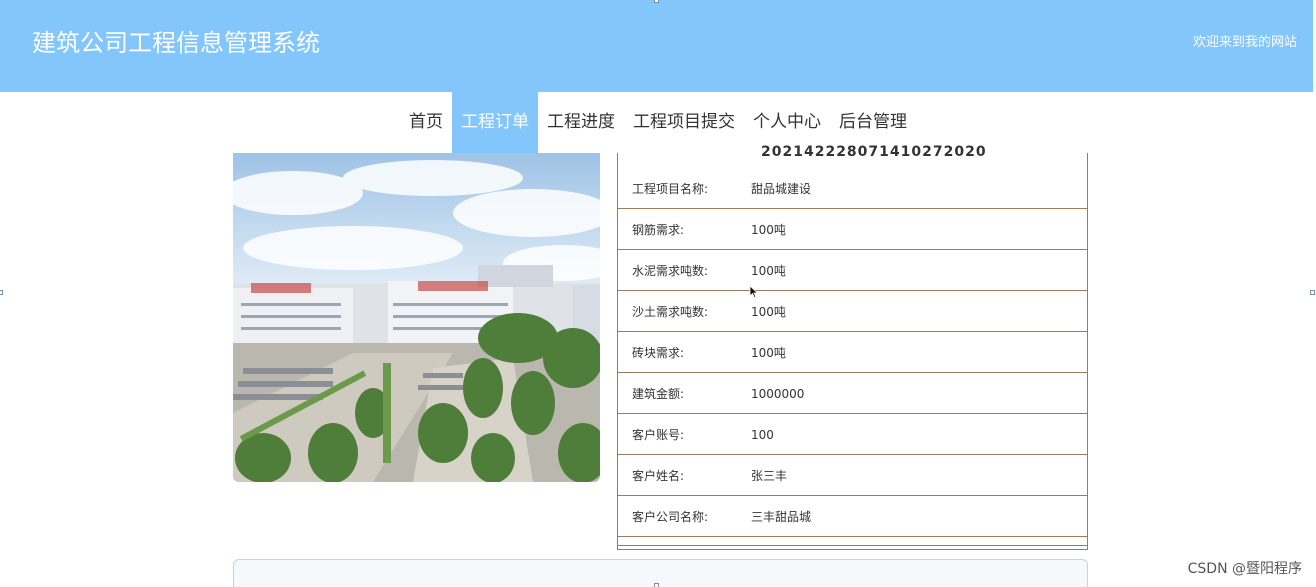 This screenshot has width=1316, height=587. Describe the element at coordinates (495, 122) in the screenshot. I see `nav-project-orders: 工程订单` at that location.